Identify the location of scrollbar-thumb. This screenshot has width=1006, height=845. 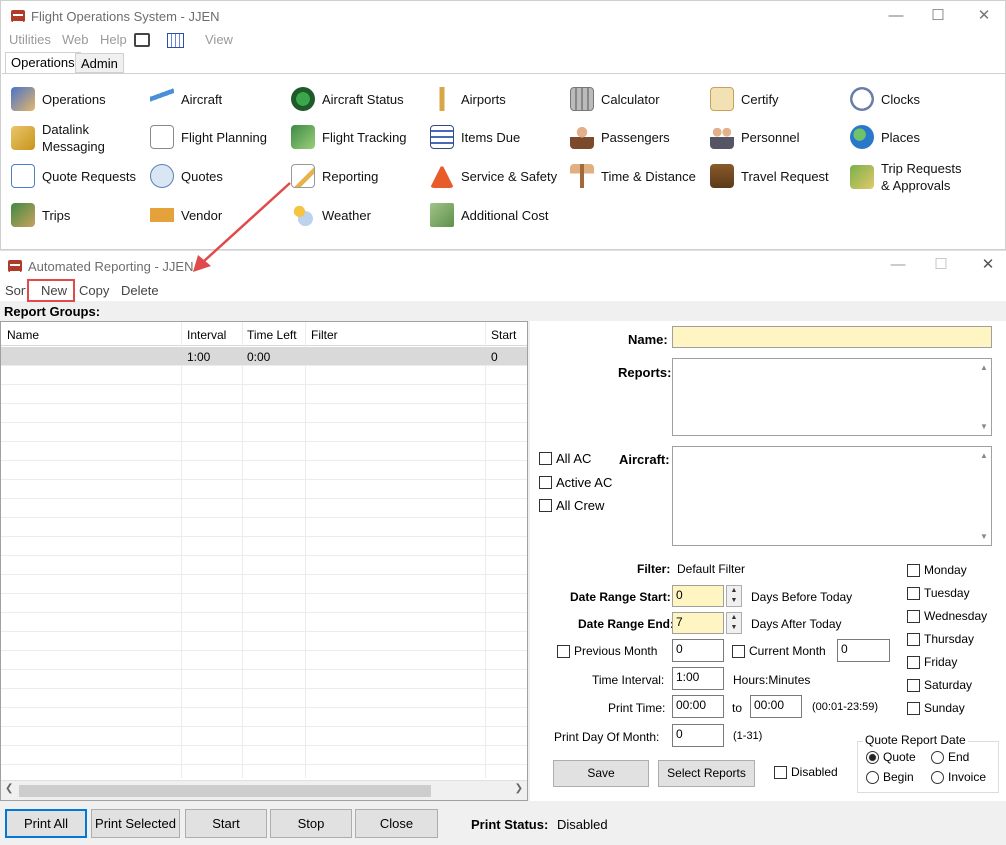
(225, 791).